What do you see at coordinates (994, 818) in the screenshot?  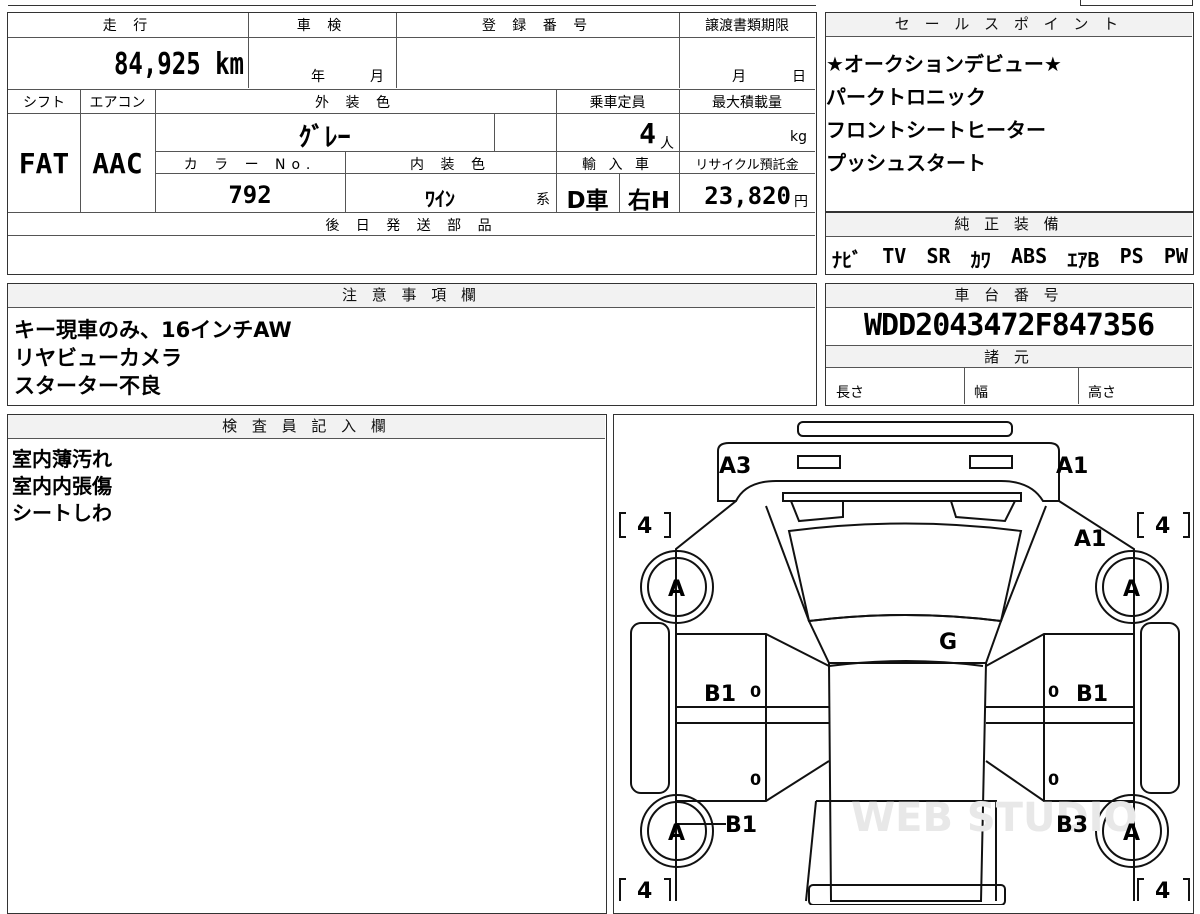 I see `watermark: WEB STUDIO` at bounding box center [994, 818].